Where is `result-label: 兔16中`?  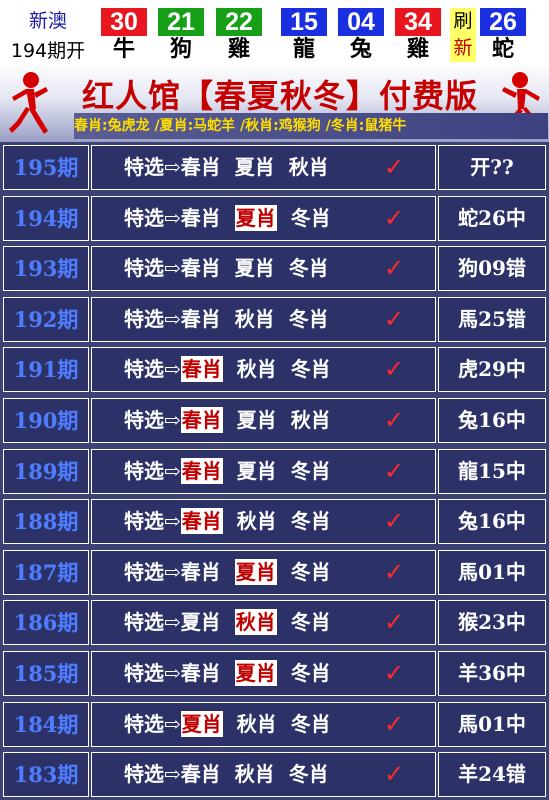 result-label: 兔16中 is located at coordinates (492, 420).